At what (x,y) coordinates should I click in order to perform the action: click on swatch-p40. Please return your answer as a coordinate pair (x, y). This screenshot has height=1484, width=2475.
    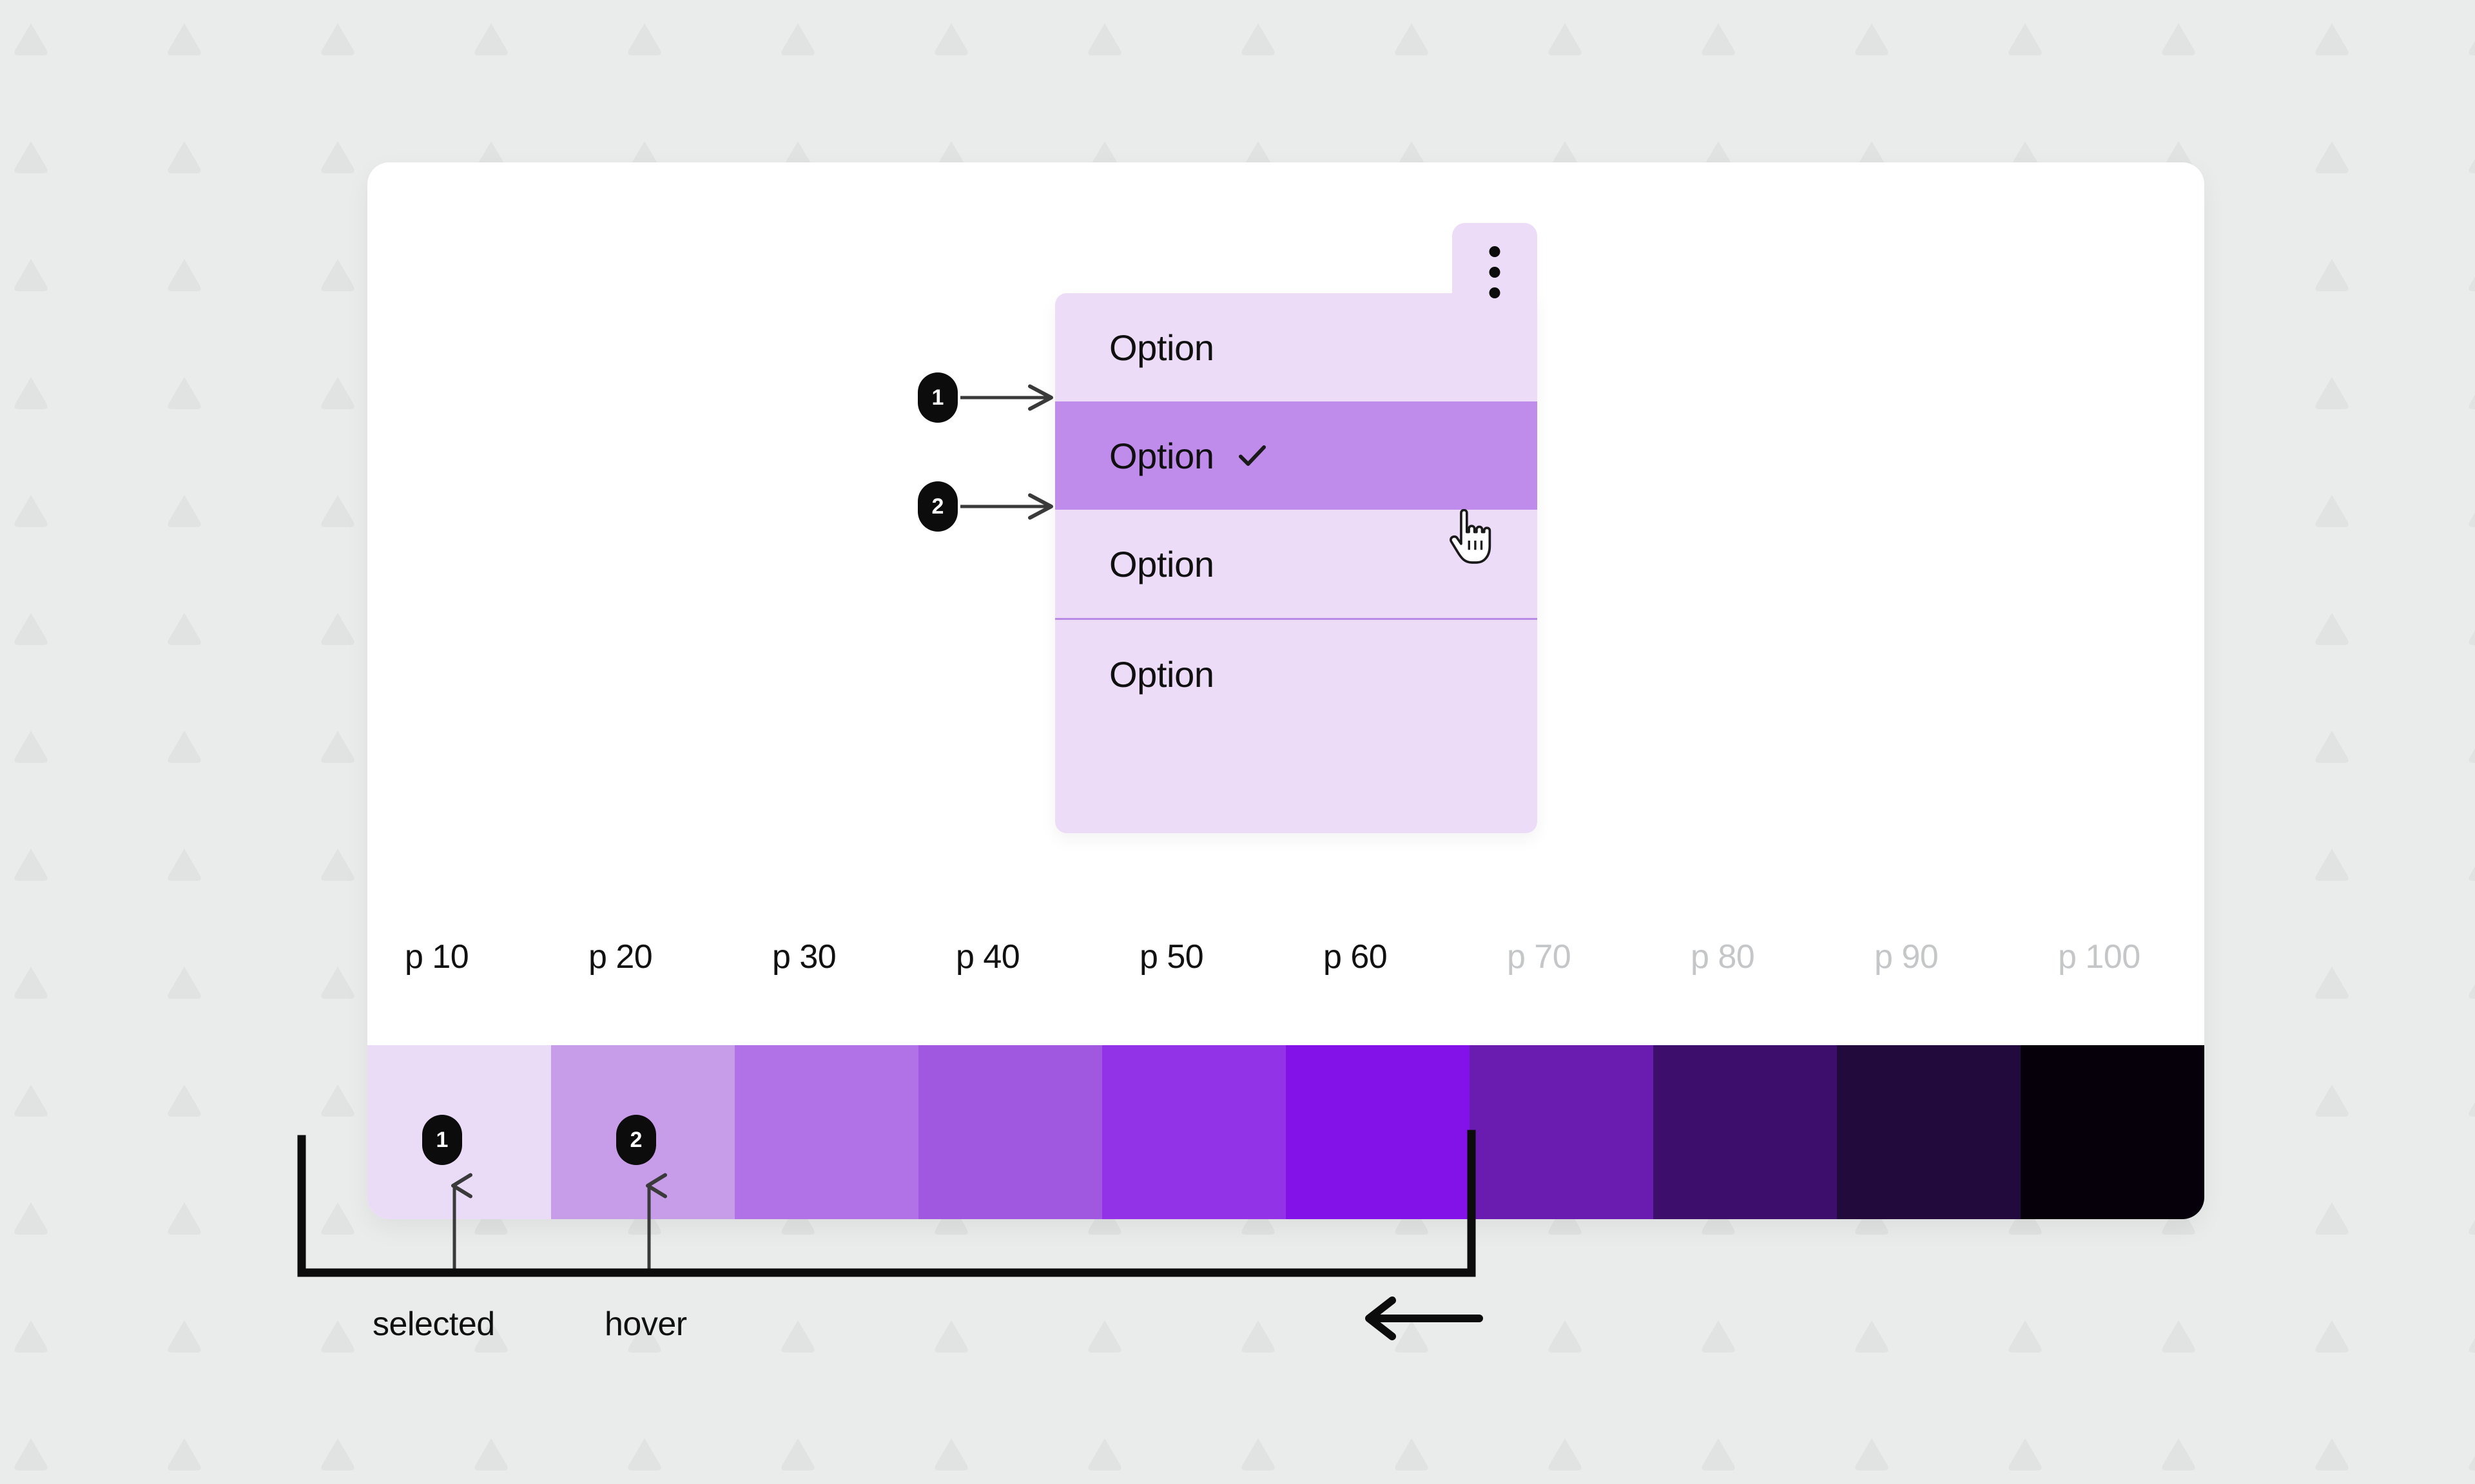
    Looking at the image, I should click on (1010, 1132).